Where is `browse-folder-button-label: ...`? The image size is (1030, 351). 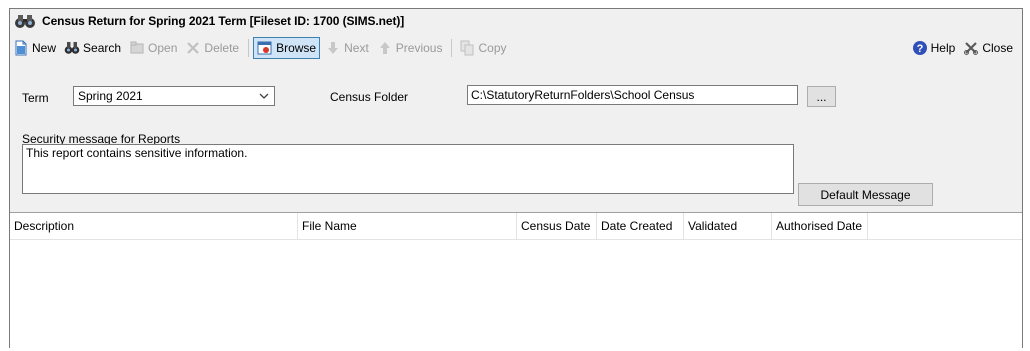
browse-folder-button-label: ... is located at coordinates (821, 96).